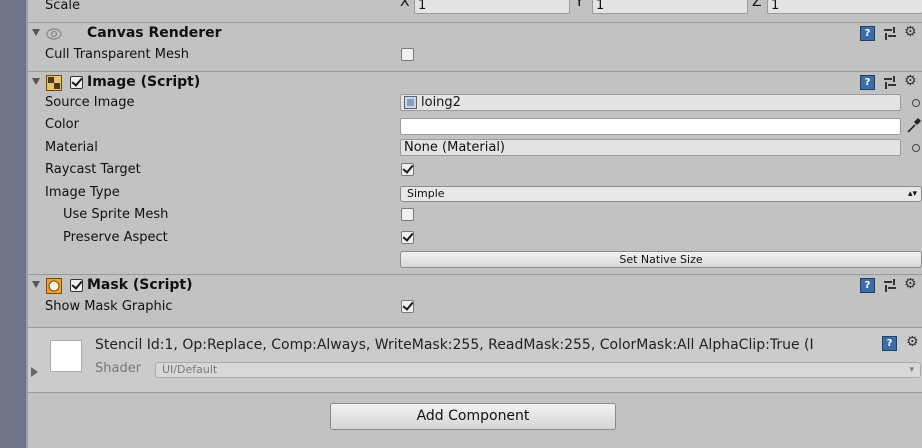 The height and width of the screenshot is (448, 922). I want to click on x-axis-label: X, so click(405, 5).